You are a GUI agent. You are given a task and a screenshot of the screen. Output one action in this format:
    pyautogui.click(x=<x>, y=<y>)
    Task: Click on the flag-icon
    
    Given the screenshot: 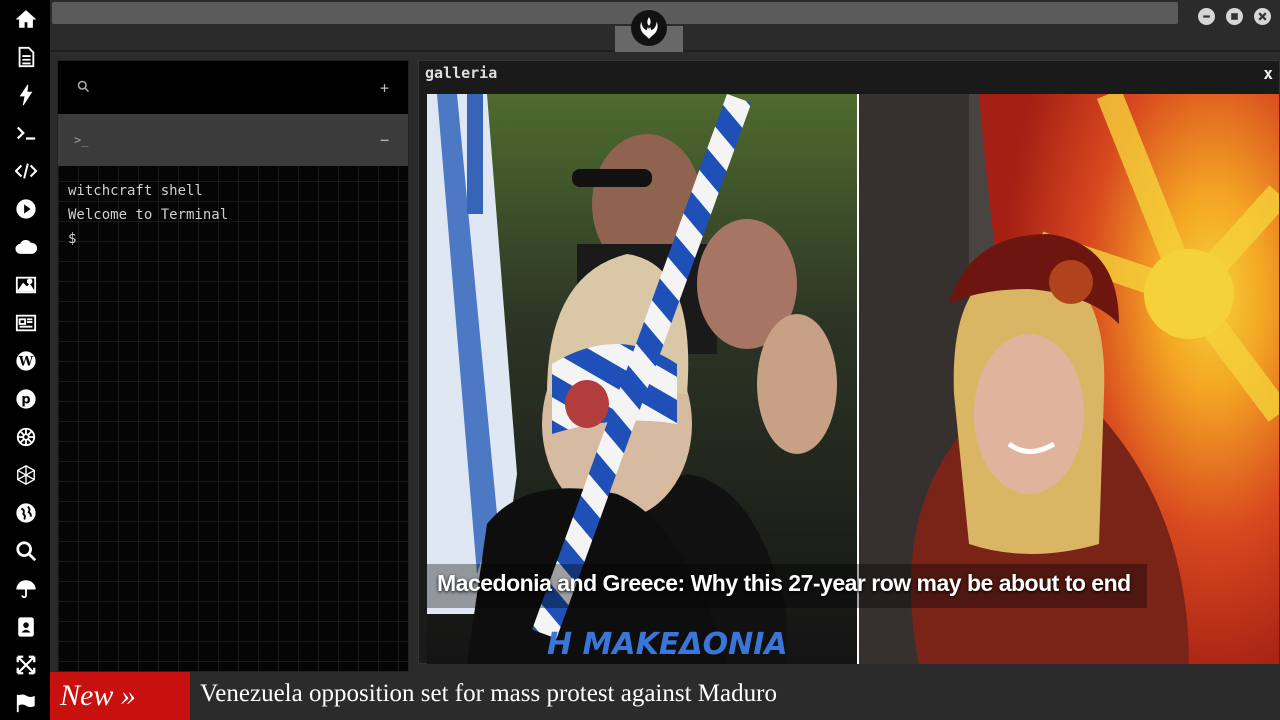 What is the action you would take?
    pyautogui.click(x=26, y=703)
    